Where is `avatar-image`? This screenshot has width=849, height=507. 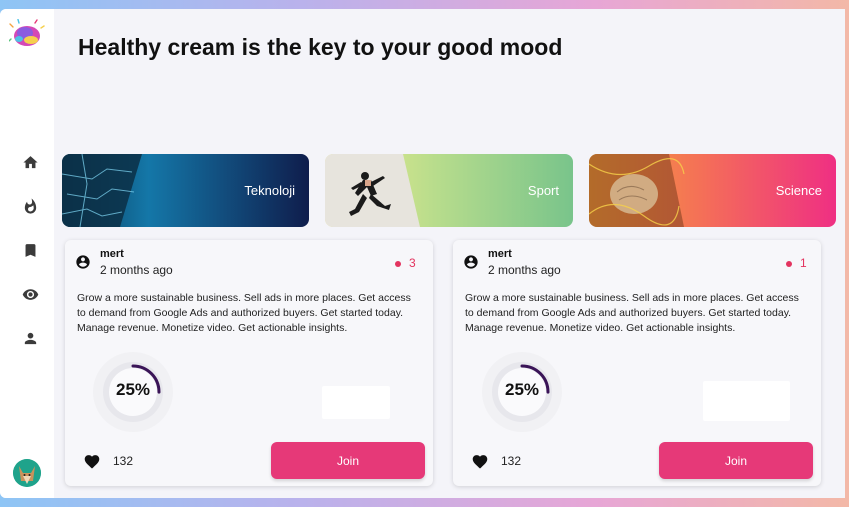
avatar-image is located at coordinates (27, 473).